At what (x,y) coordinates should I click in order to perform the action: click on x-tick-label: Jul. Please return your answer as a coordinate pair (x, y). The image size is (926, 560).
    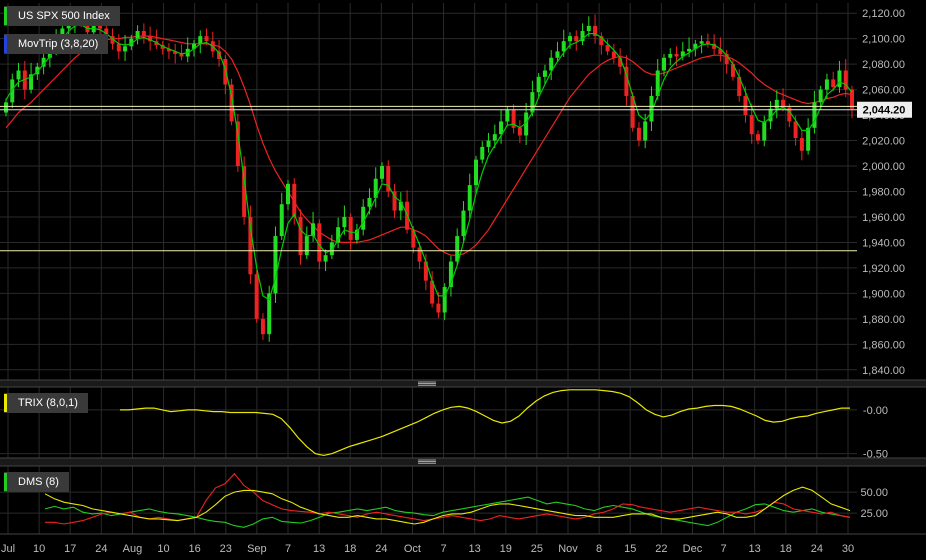
    Looking at the image, I should click on (8, 549).